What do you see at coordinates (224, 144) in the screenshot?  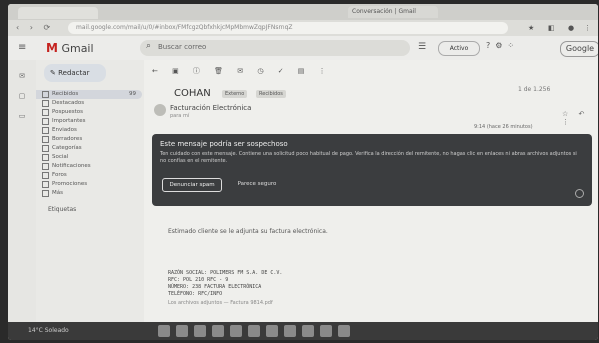 I see `warning-title: Este mensaje podría ser sospechoso` at bounding box center [224, 144].